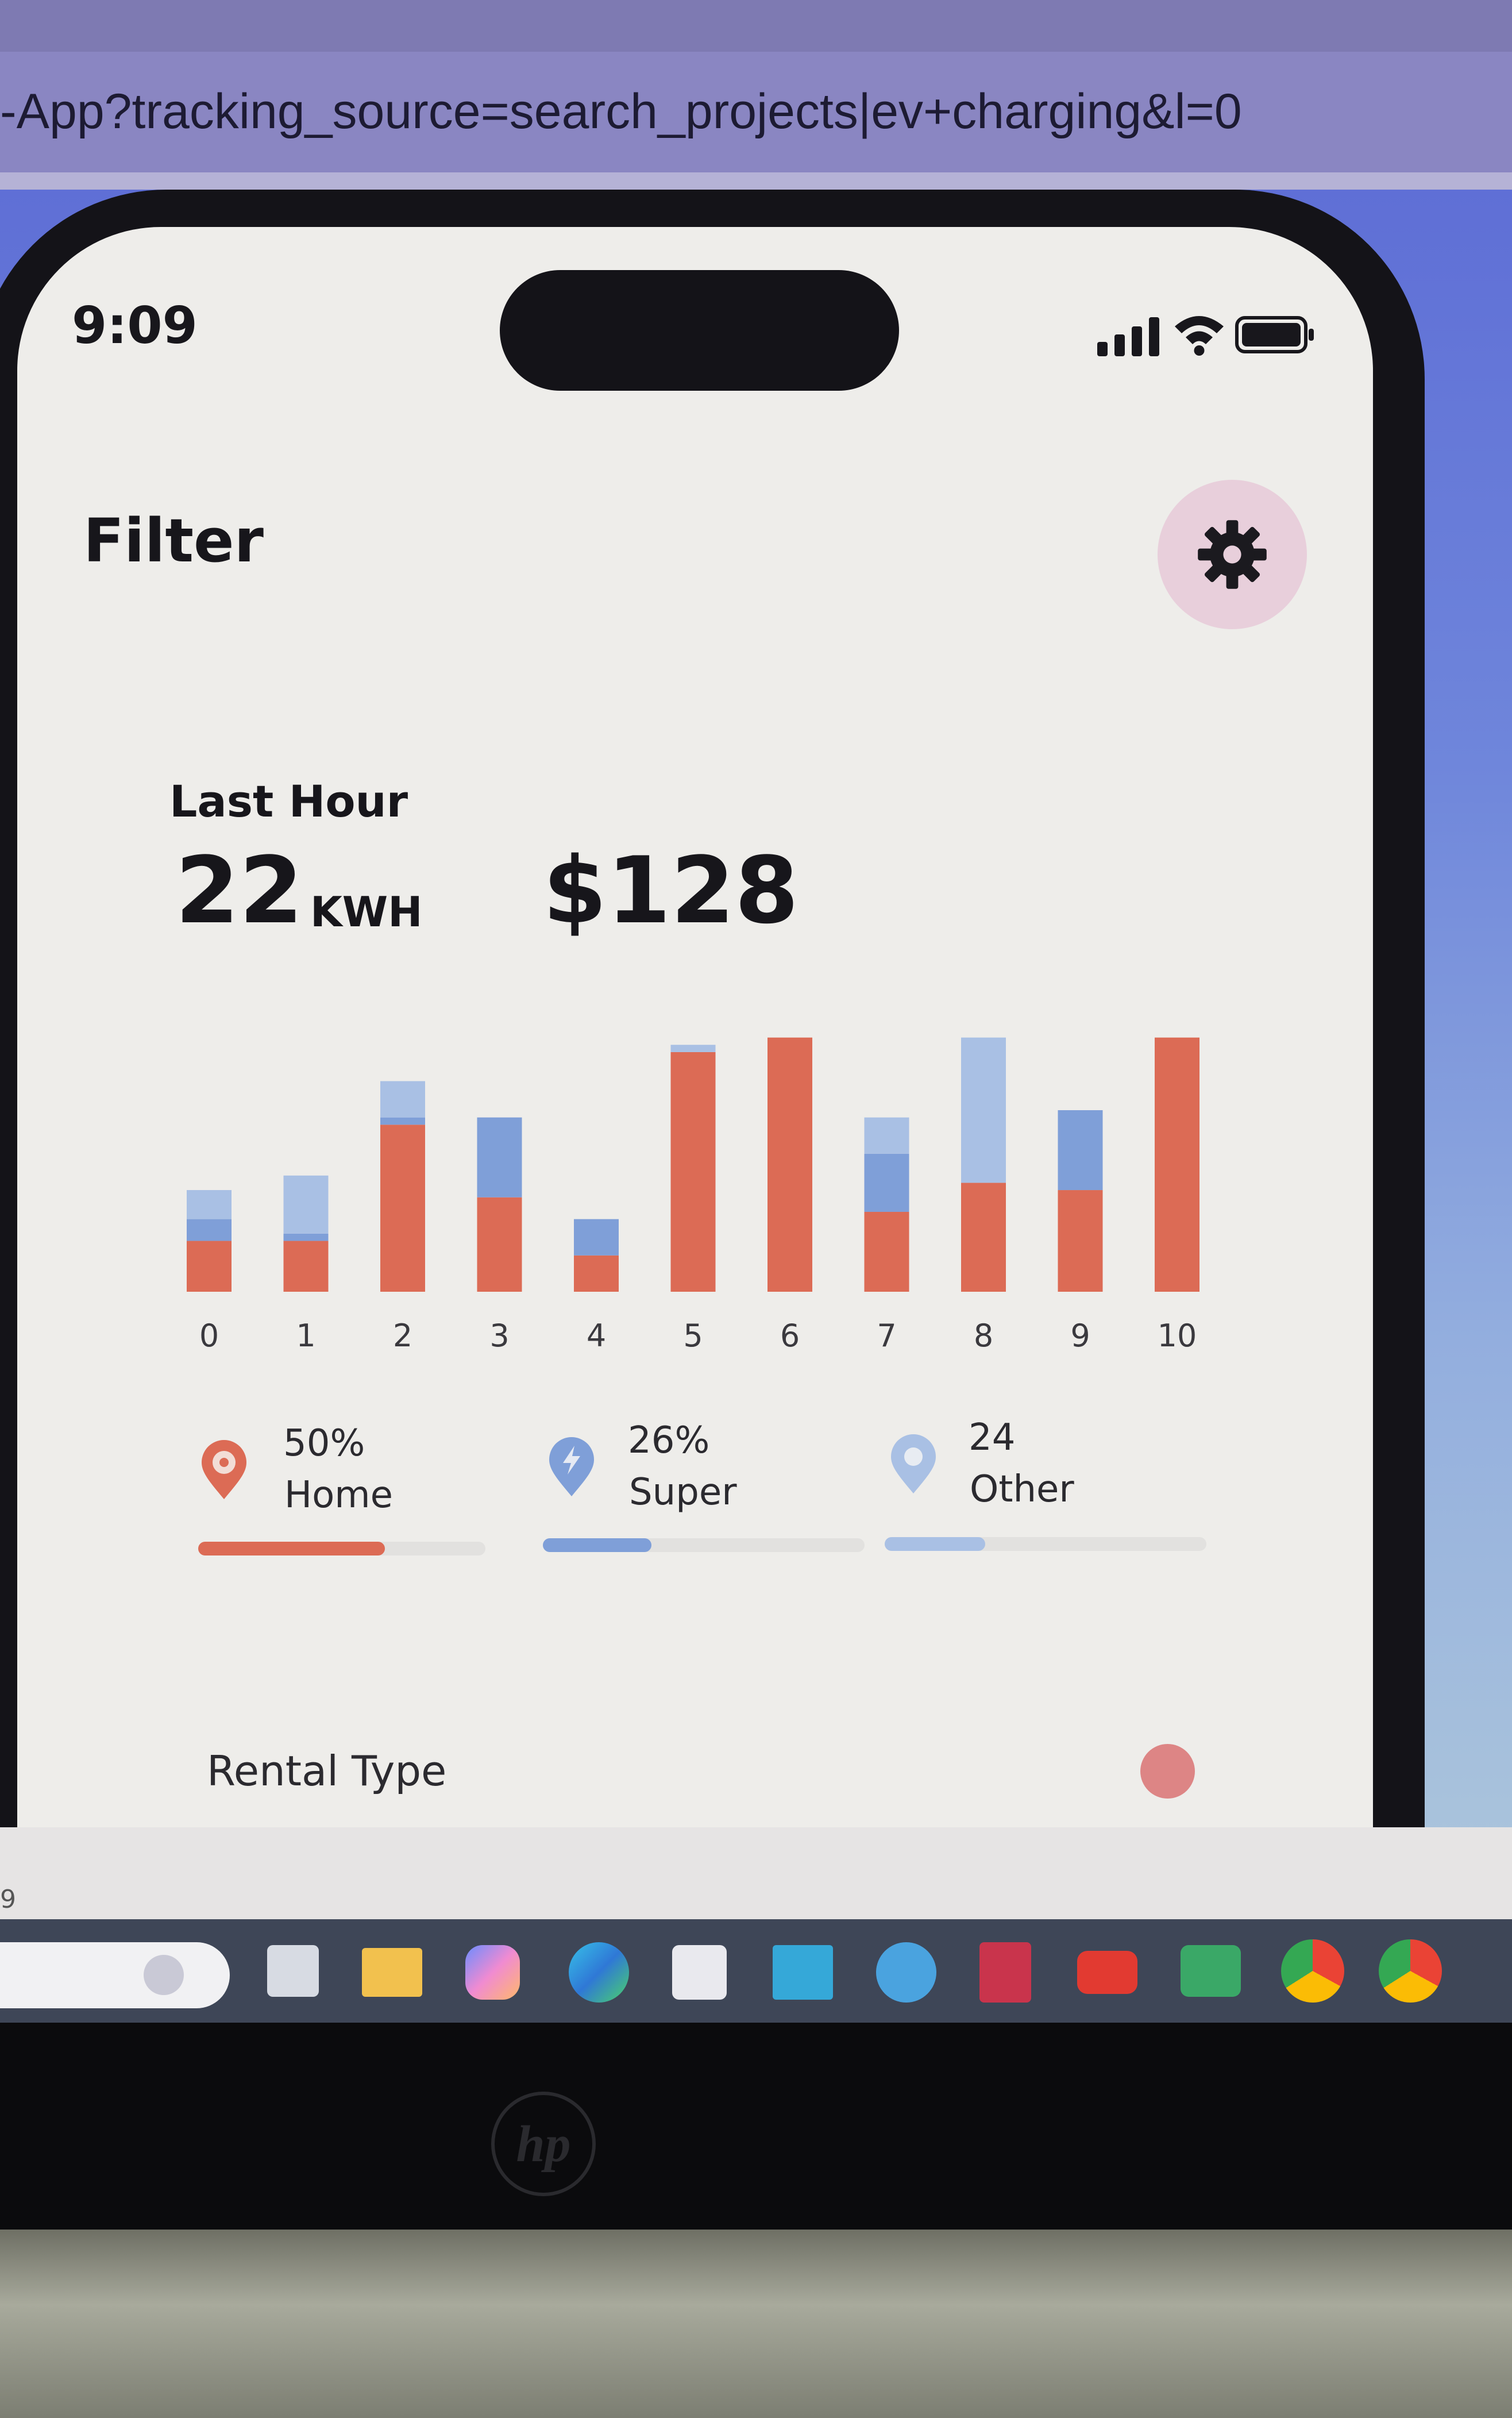 Image resolution: width=1512 pixels, height=2418 pixels. Describe the element at coordinates (683, 1492) in the screenshot. I see `legend-super-label: Super` at that location.